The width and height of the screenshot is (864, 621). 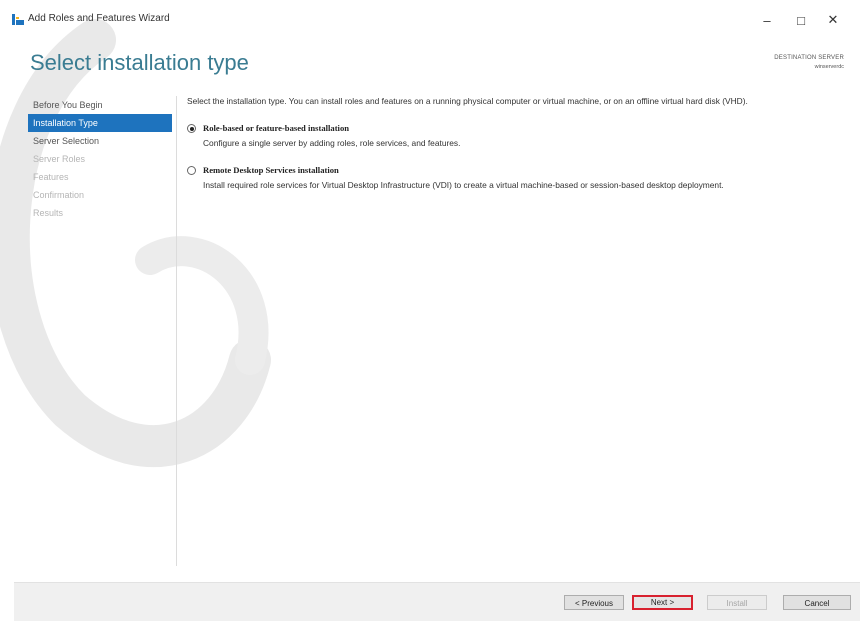 What do you see at coordinates (59, 159) in the screenshot?
I see `nav-item-server-roles: Server Roles` at bounding box center [59, 159].